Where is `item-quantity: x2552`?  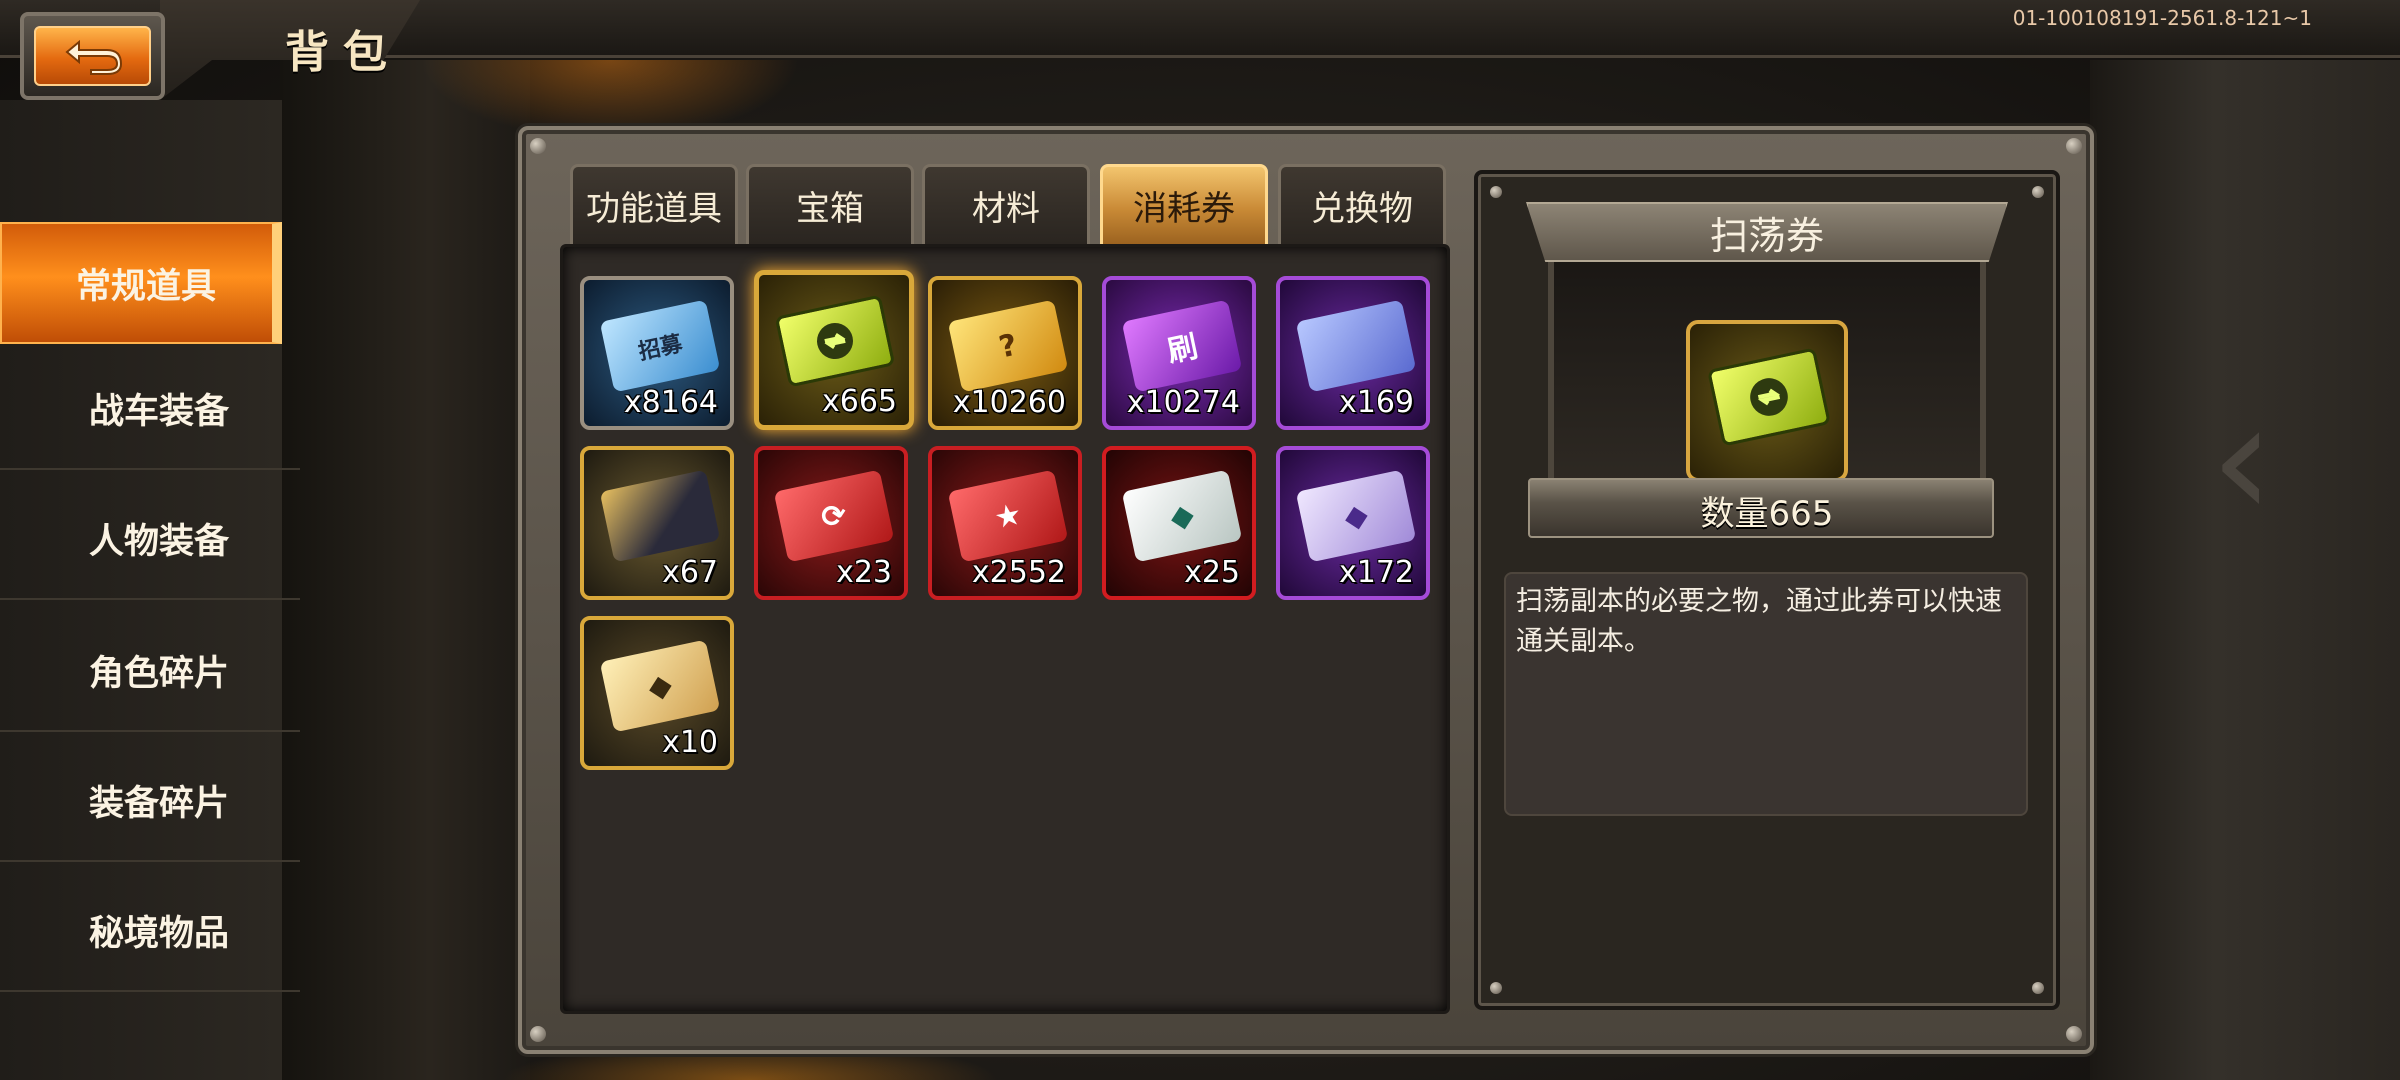
item-quantity: x2552 is located at coordinates (1018, 572).